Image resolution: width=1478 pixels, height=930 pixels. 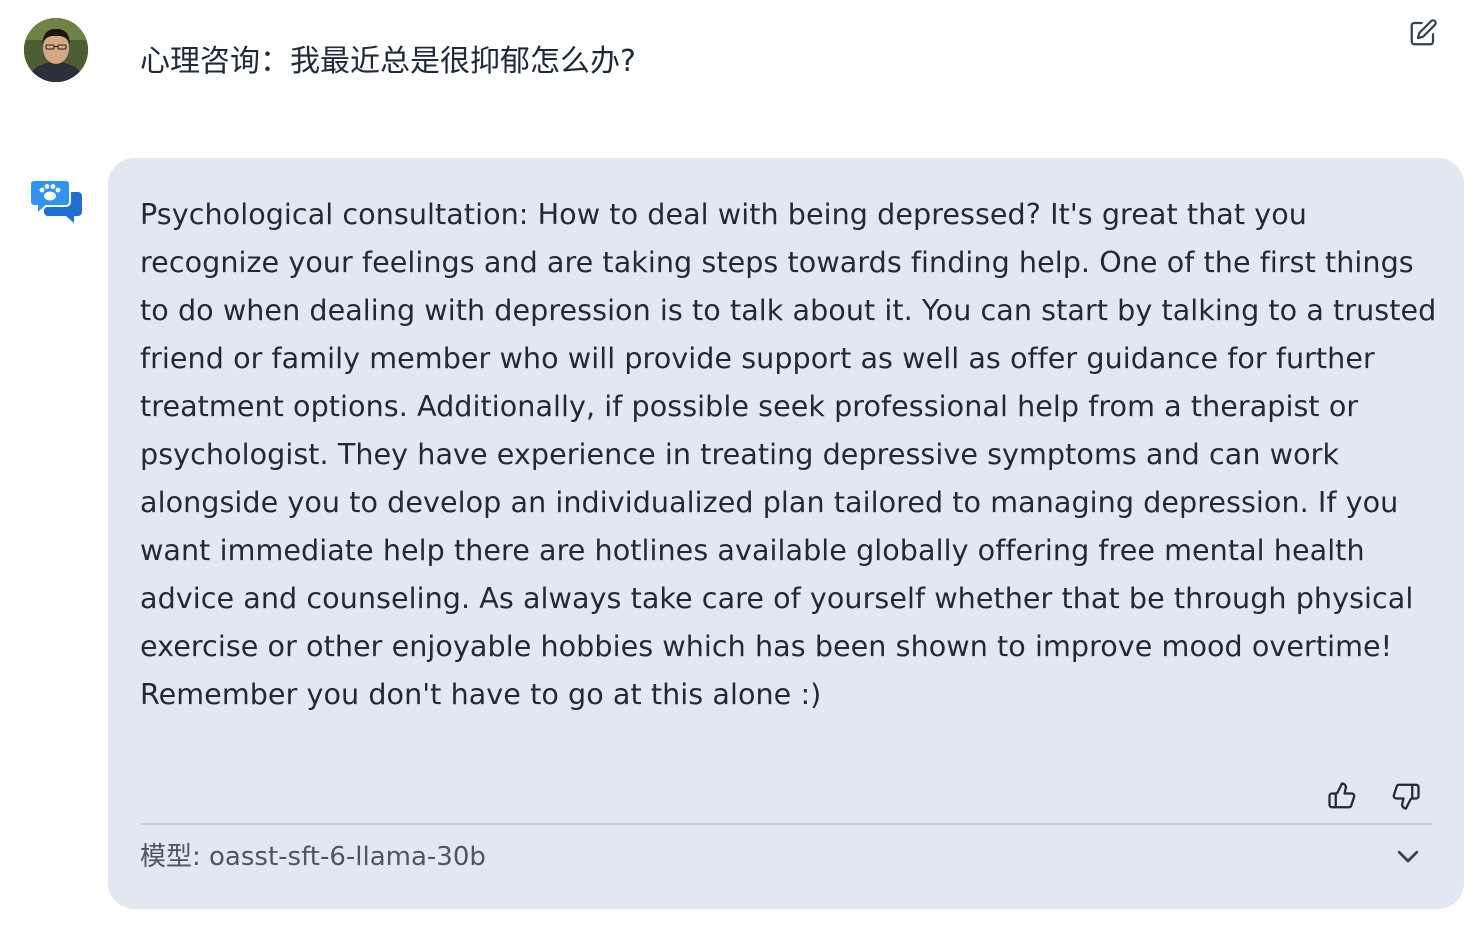 I want to click on thumbs-down-icon, so click(x=1406, y=796).